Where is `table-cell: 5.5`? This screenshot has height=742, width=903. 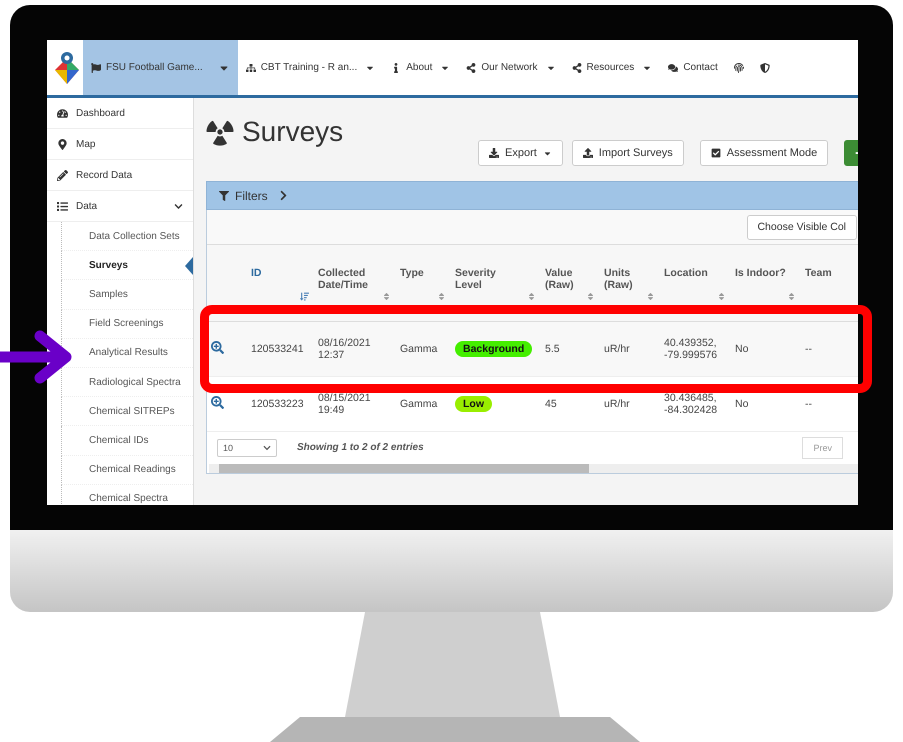
table-cell: 5.5 is located at coordinates (552, 348).